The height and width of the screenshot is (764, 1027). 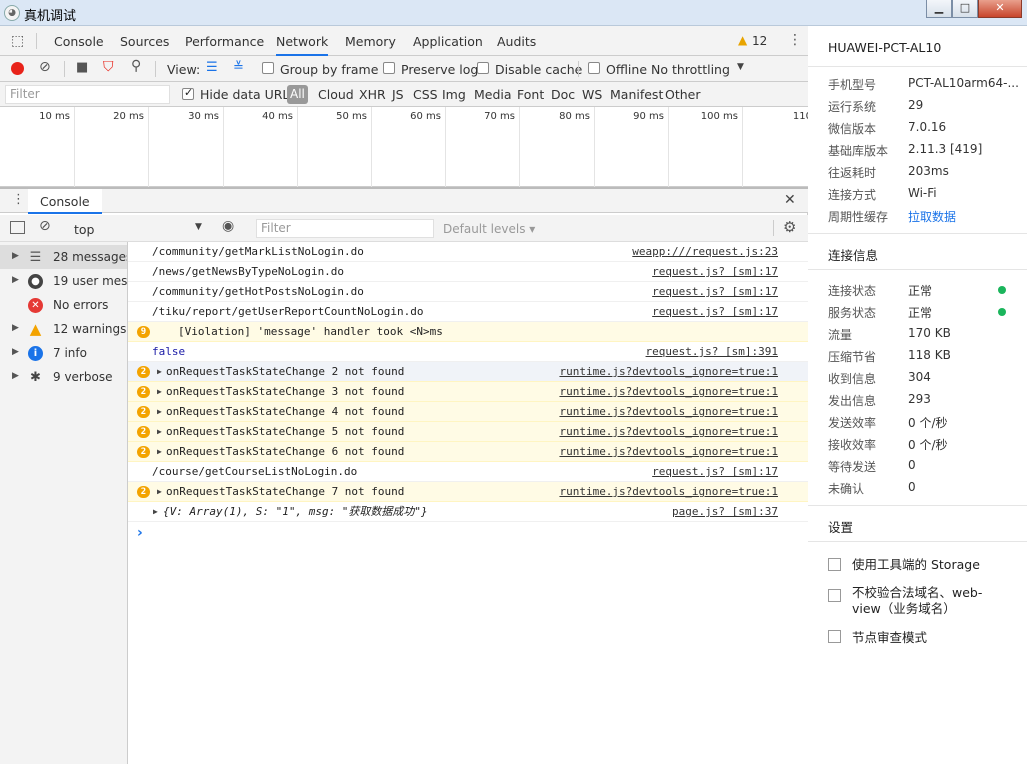 What do you see at coordinates (789, 227) in the screenshot?
I see `gear-icon: ⚙` at bounding box center [789, 227].